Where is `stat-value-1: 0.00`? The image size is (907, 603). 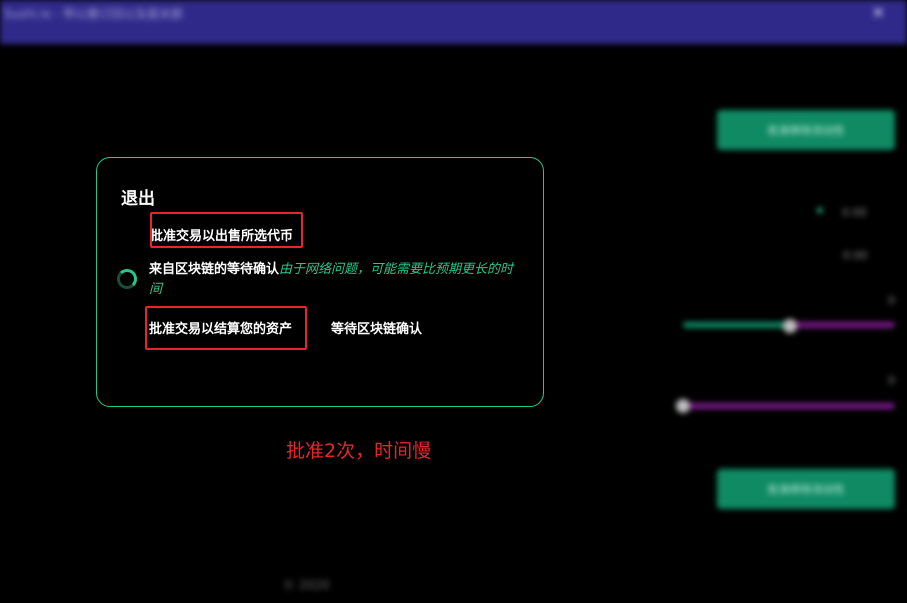
stat-value-1: 0.00 is located at coordinates (854, 212).